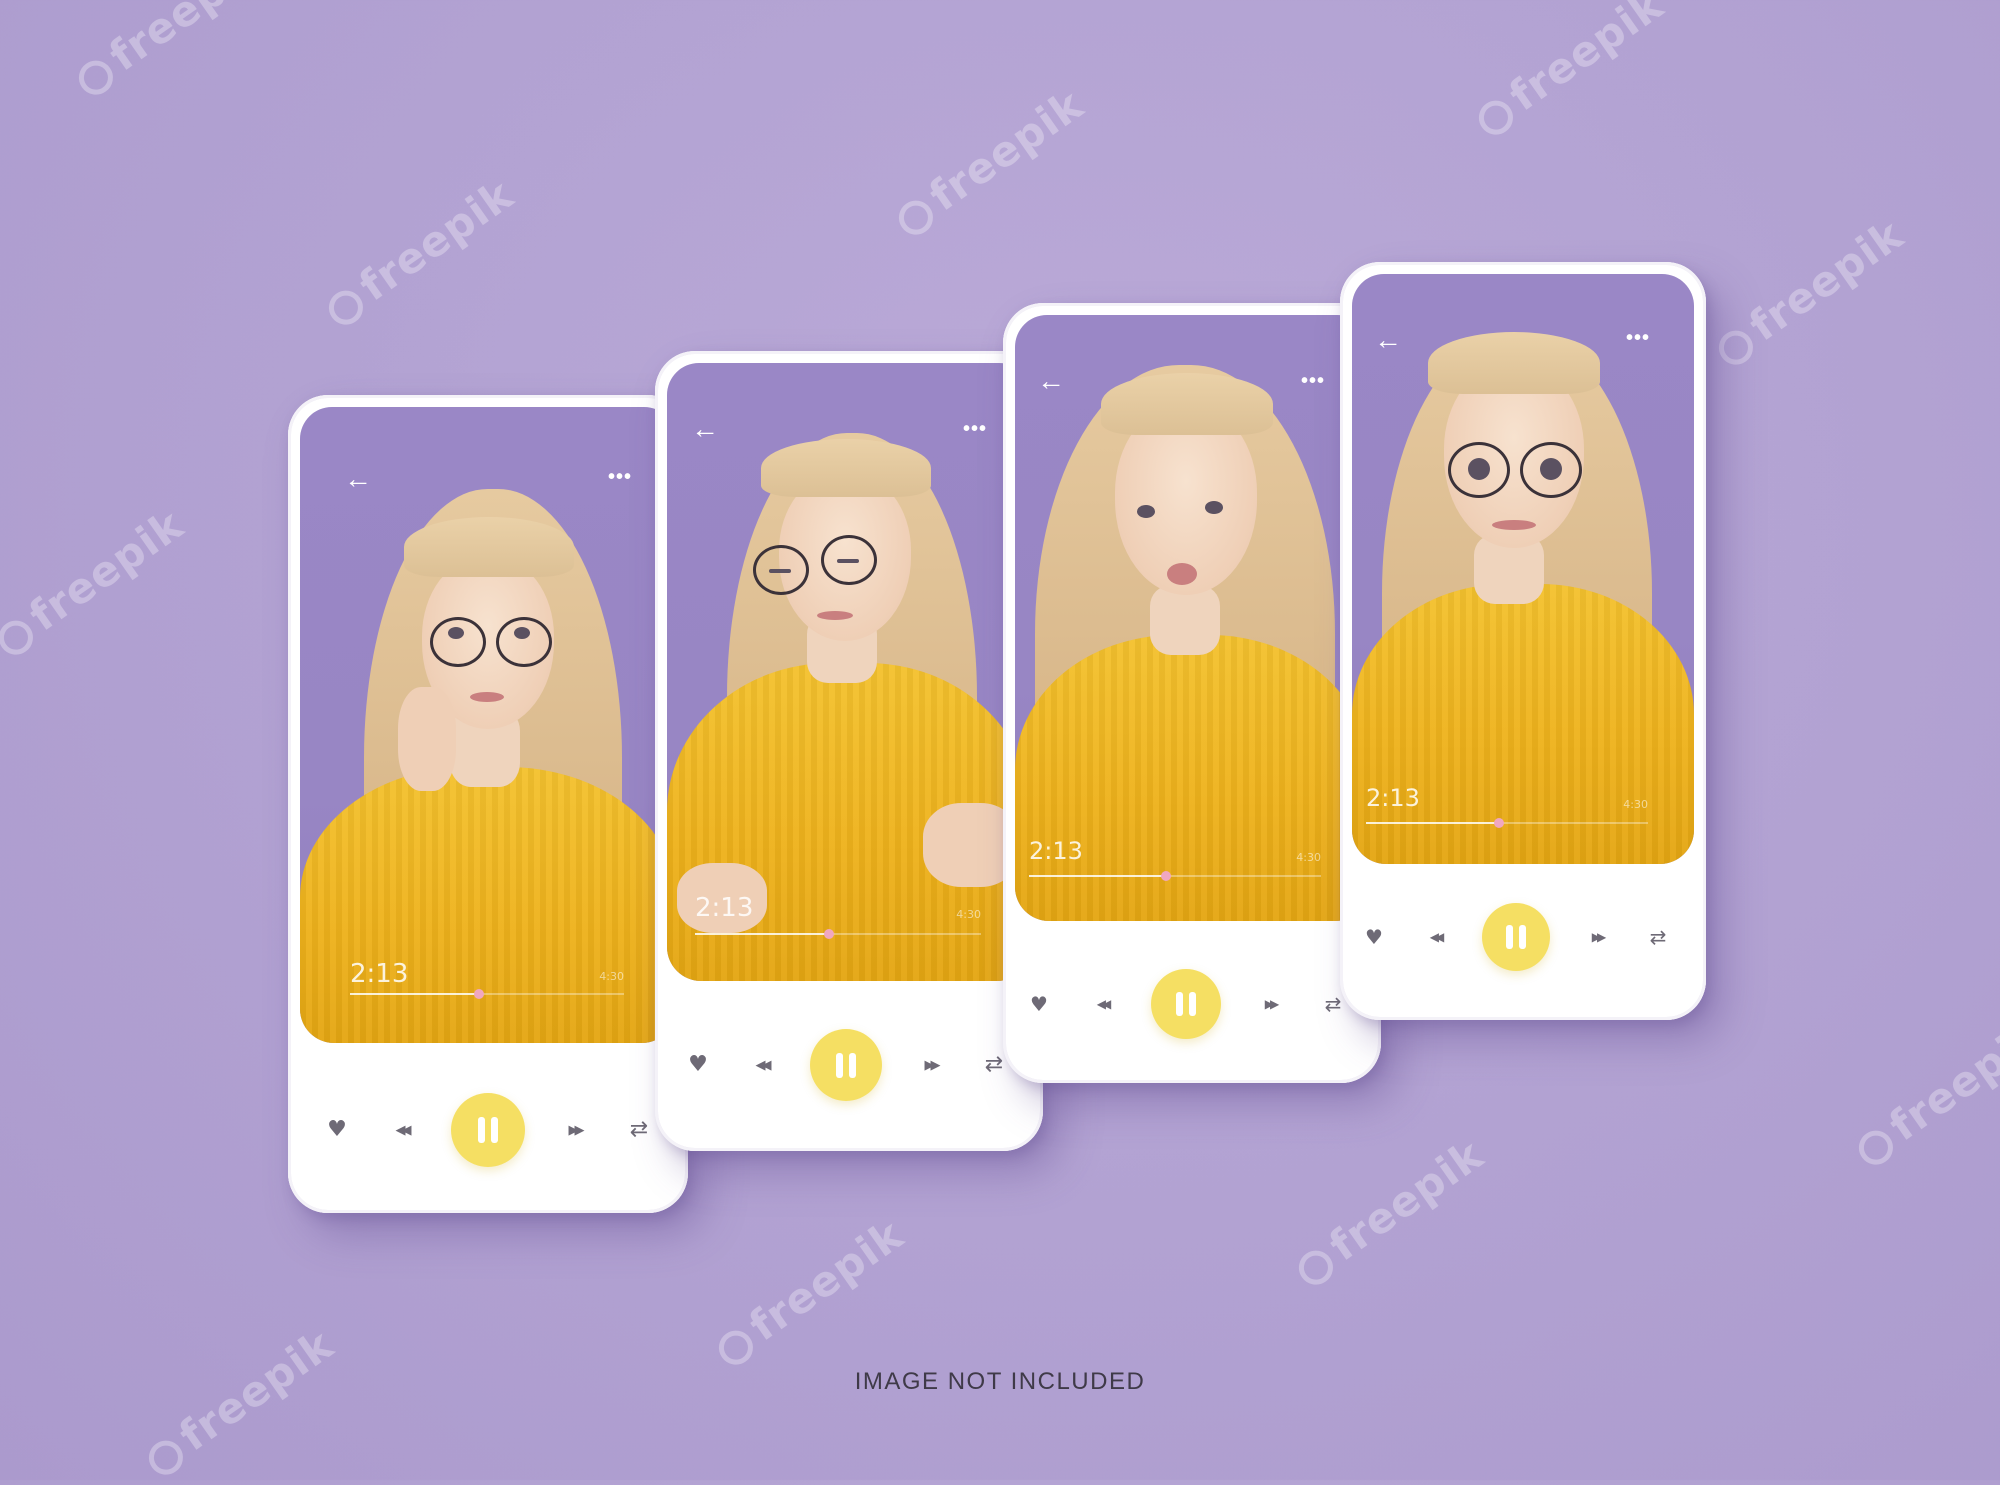 The width and height of the screenshot is (2000, 1485). Describe the element at coordinates (1000, 1381) in the screenshot. I see `image-not-included-caption: IMAGE NOT INCLUDED` at that location.